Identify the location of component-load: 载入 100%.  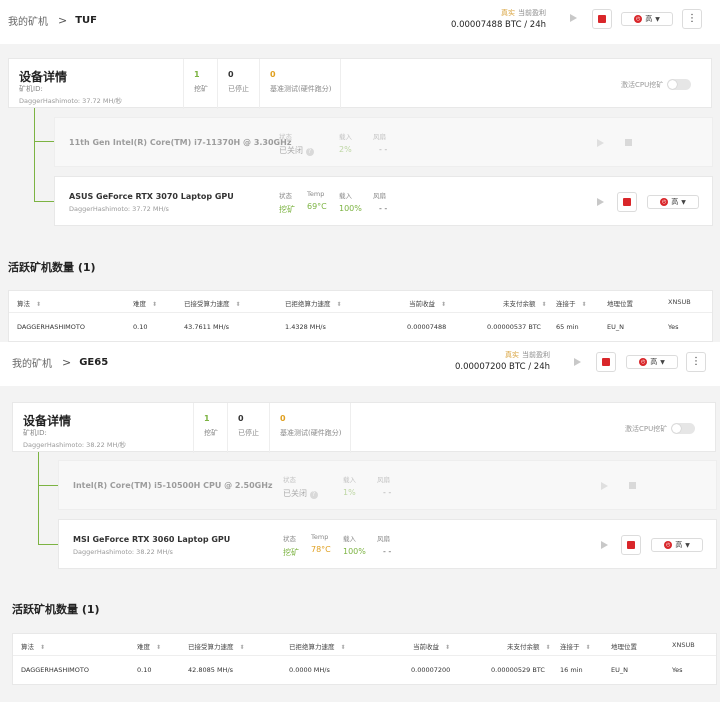
(350, 202).